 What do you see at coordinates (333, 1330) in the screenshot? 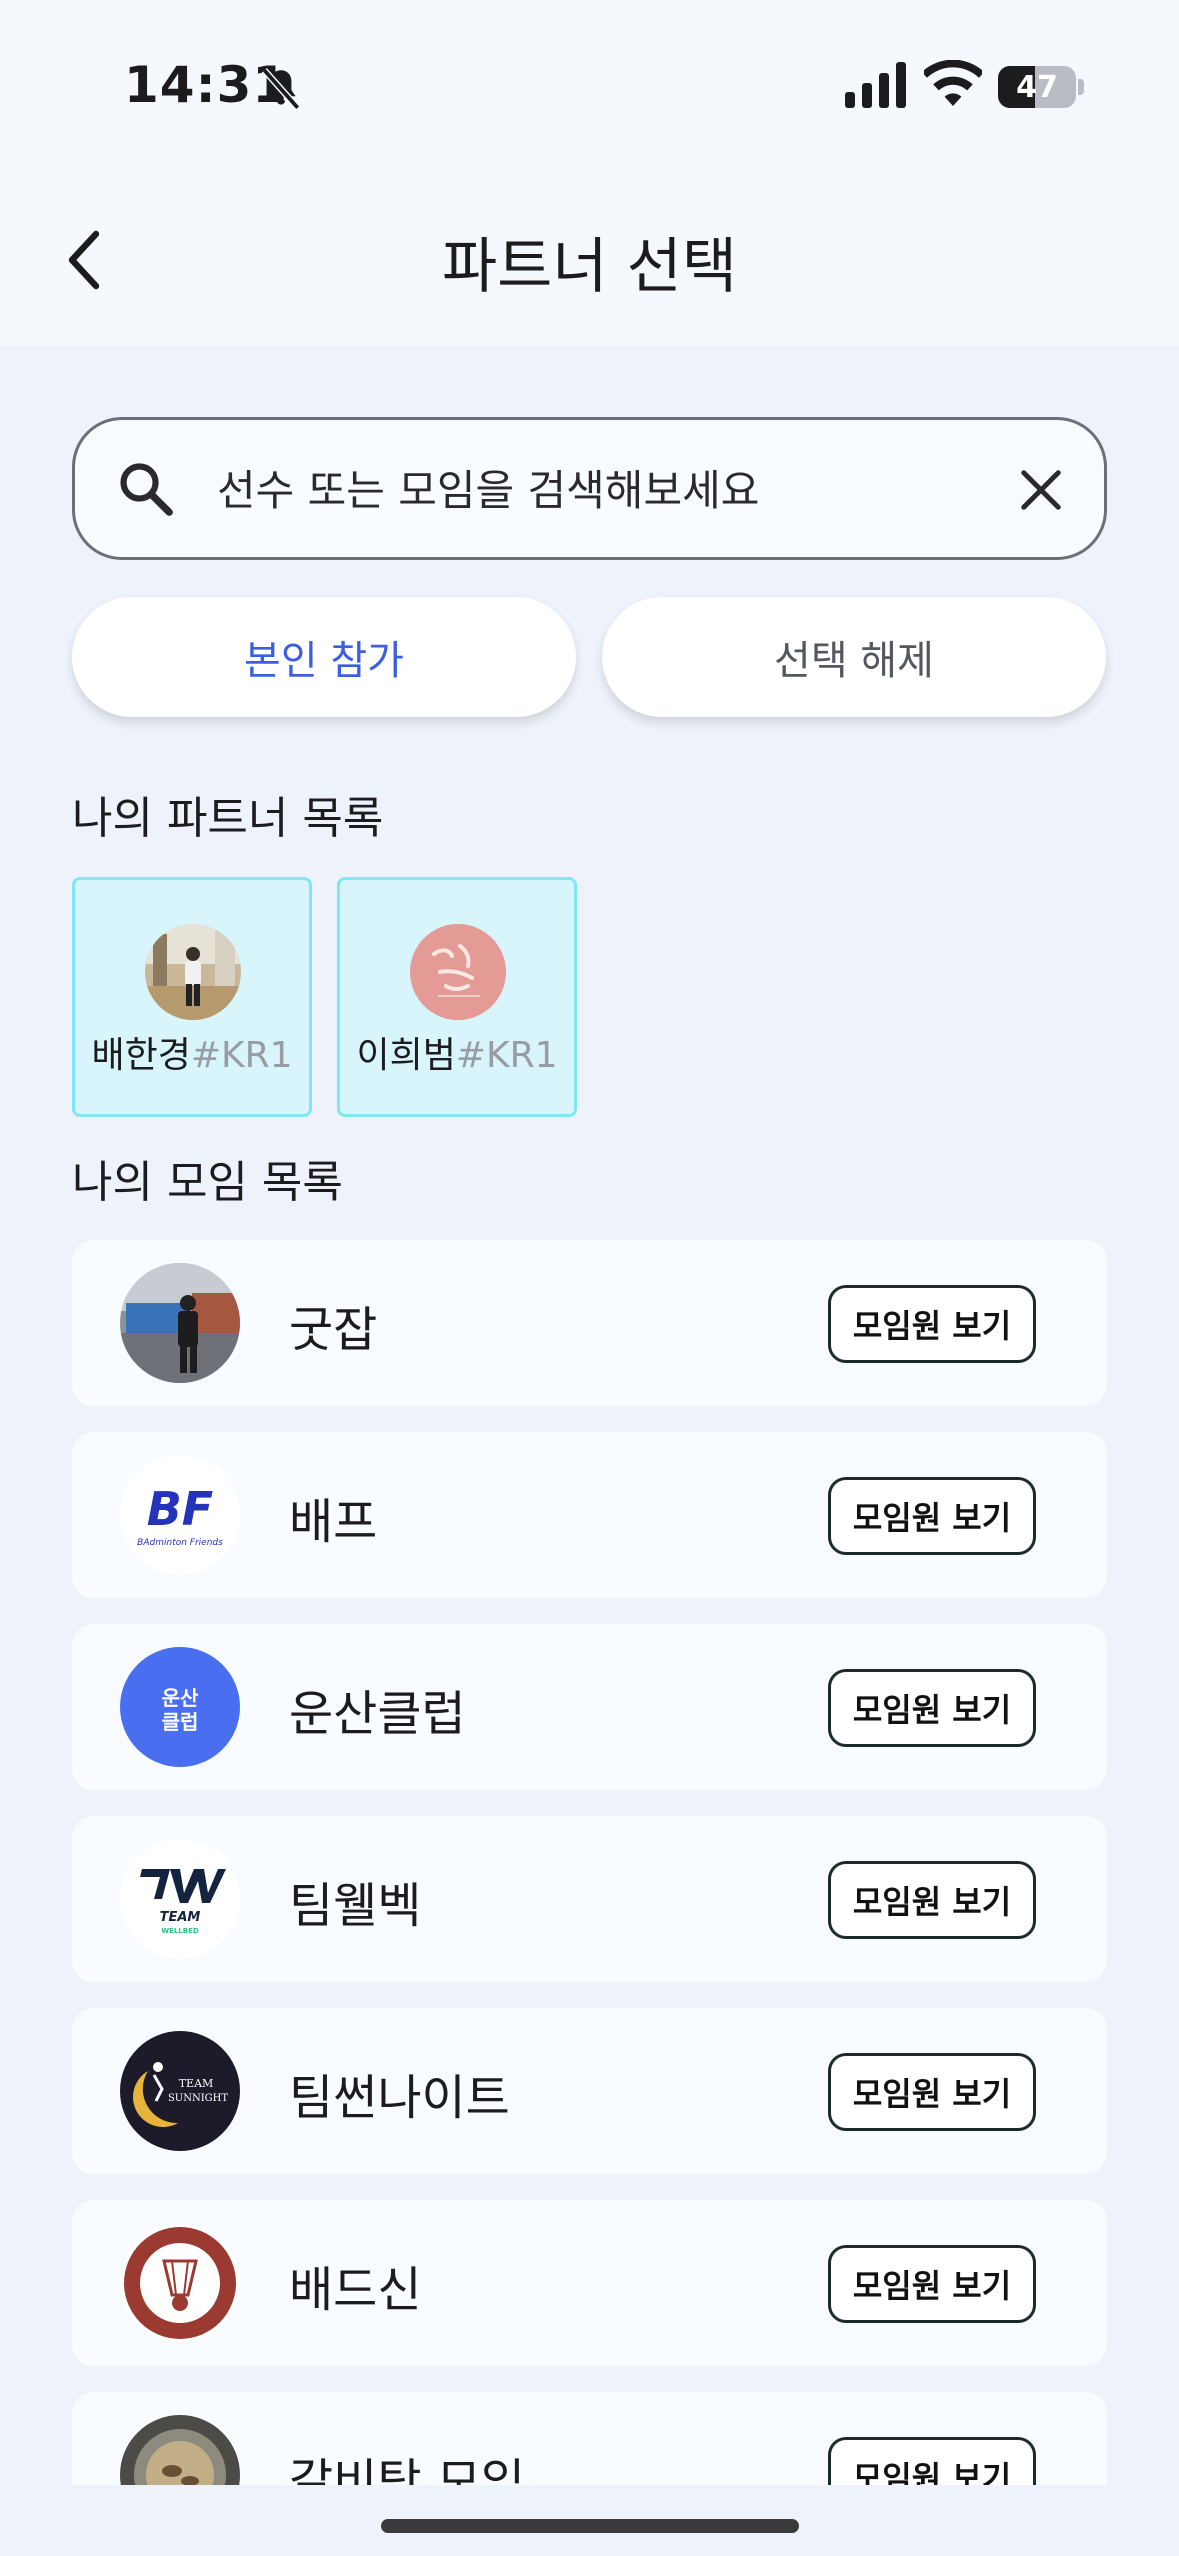
I see `group-name: 굿잡` at bounding box center [333, 1330].